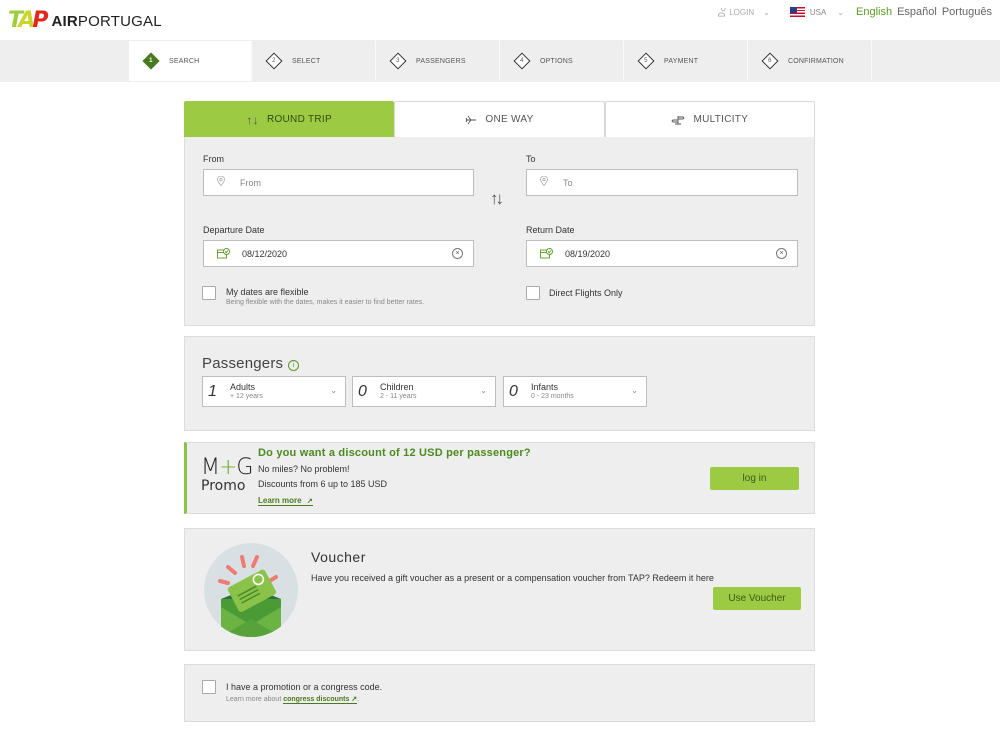 The image size is (1000, 730). I want to click on use-voucher-button: Use Voucher, so click(757, 598).